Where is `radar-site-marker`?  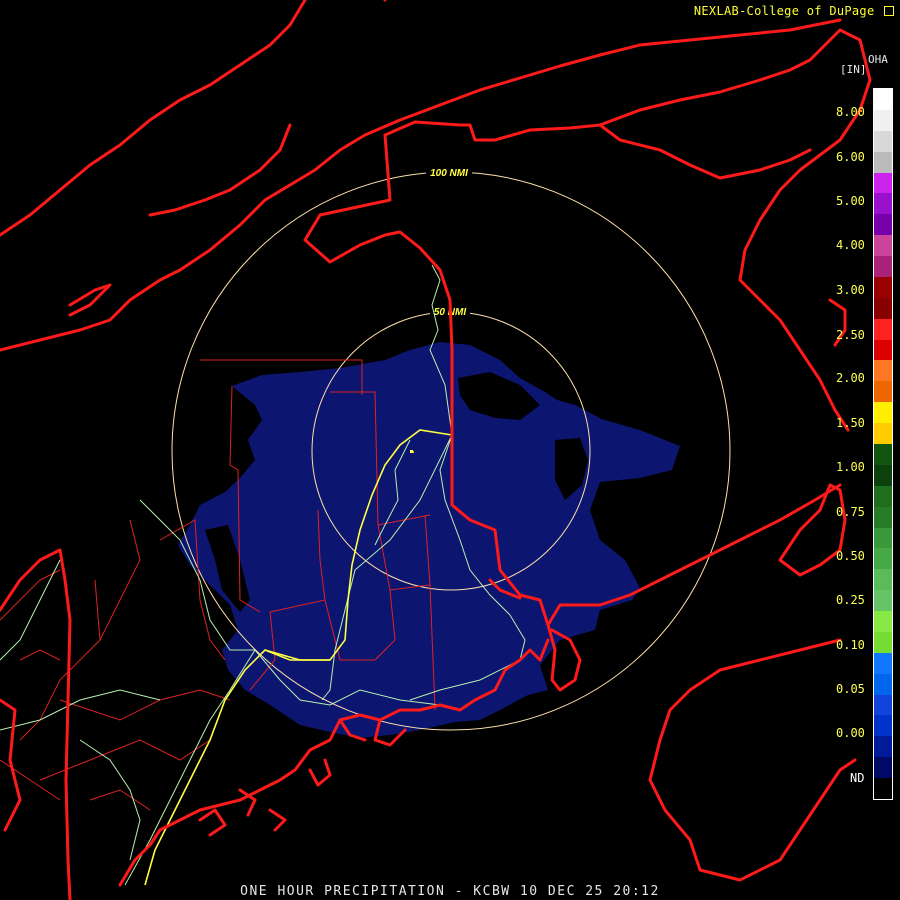
radar-site-marker is located at coordinates (411, 451).